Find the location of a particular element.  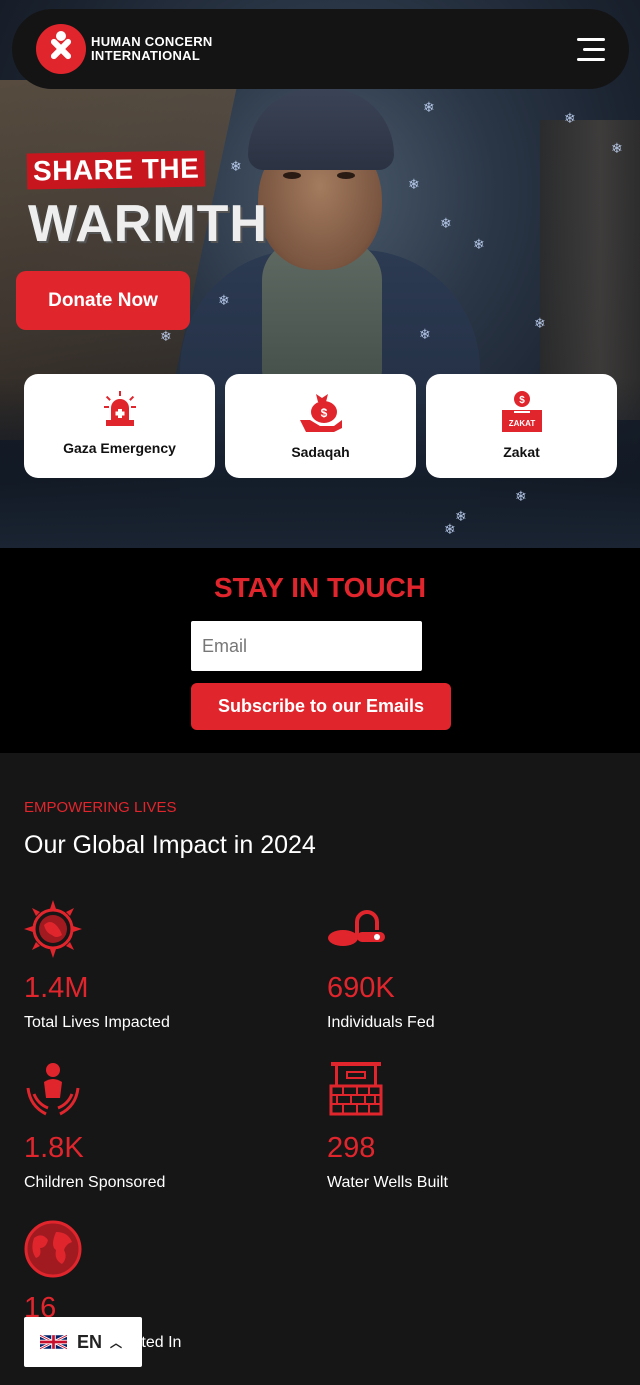

stat-individuals-fed: 690K Individuals Fed is located at coordinates (472, 966).